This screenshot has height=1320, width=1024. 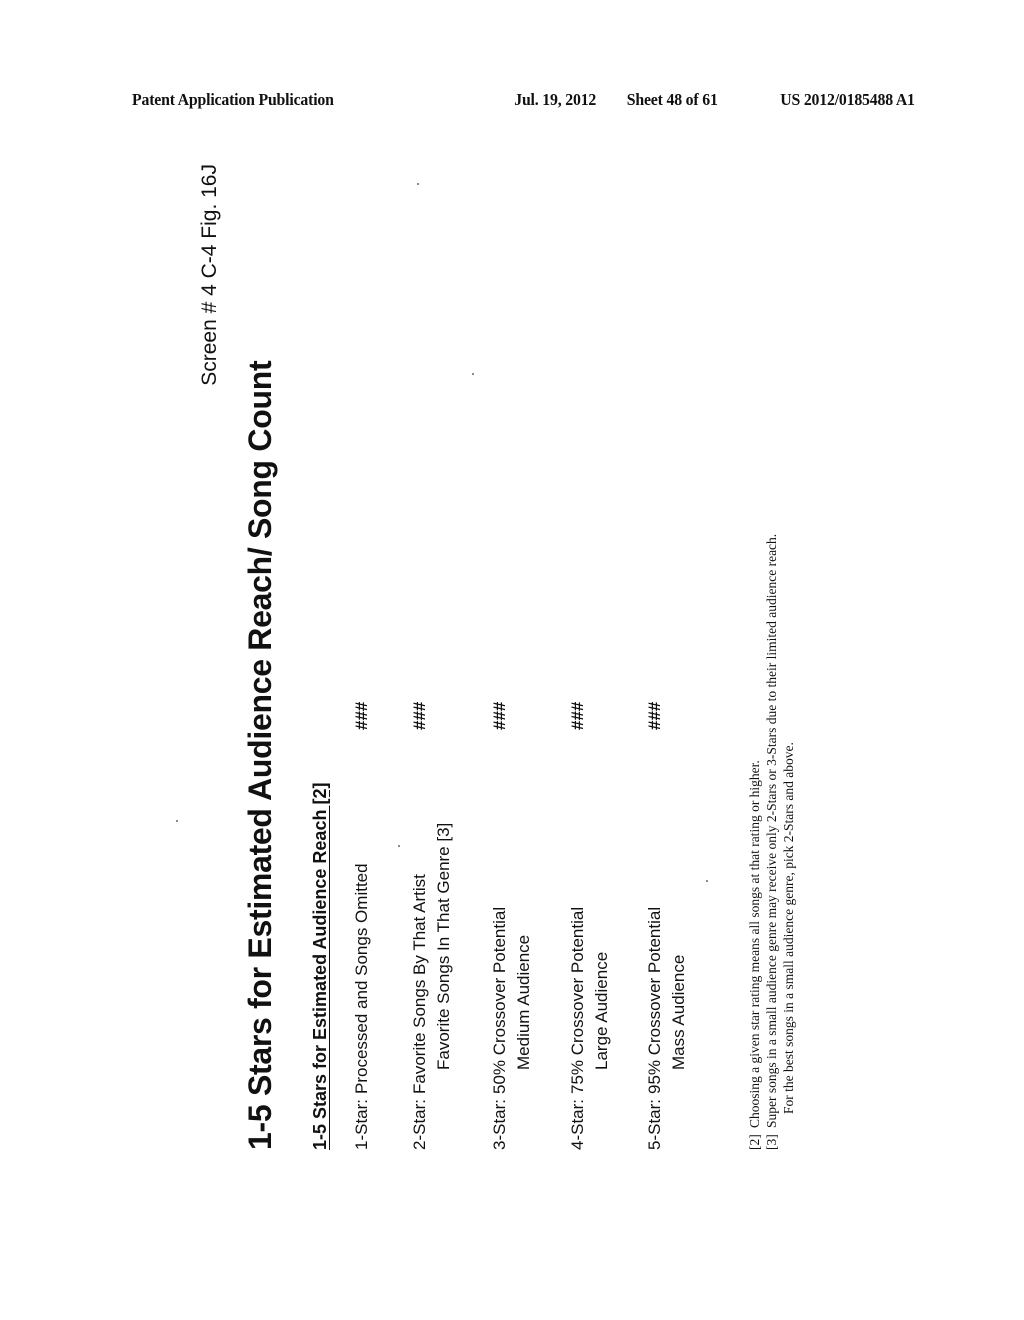 What do you see at coordinates (654, 1124) in the screenshot?
I see `star-level-label: 5-Star:` at bounding box center [654, 1124].